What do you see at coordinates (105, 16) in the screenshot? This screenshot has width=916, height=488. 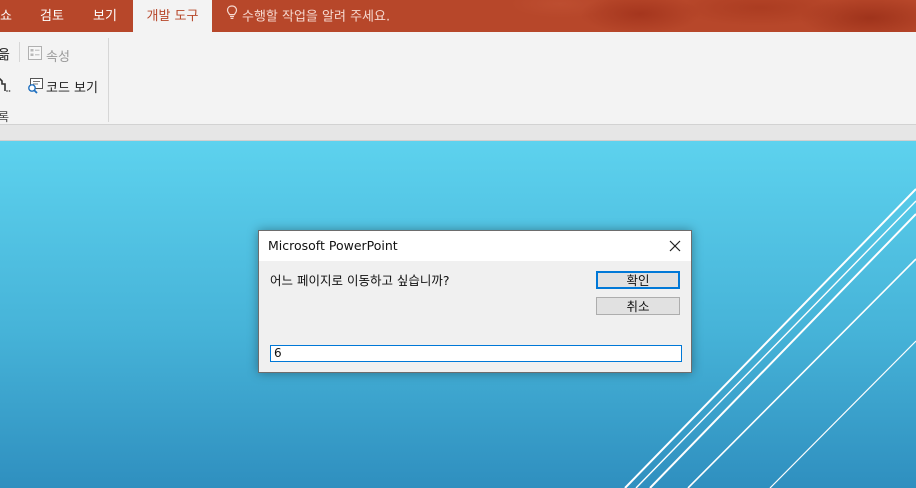 I see `tab-view: 보기` at bounding box center [105, 16].